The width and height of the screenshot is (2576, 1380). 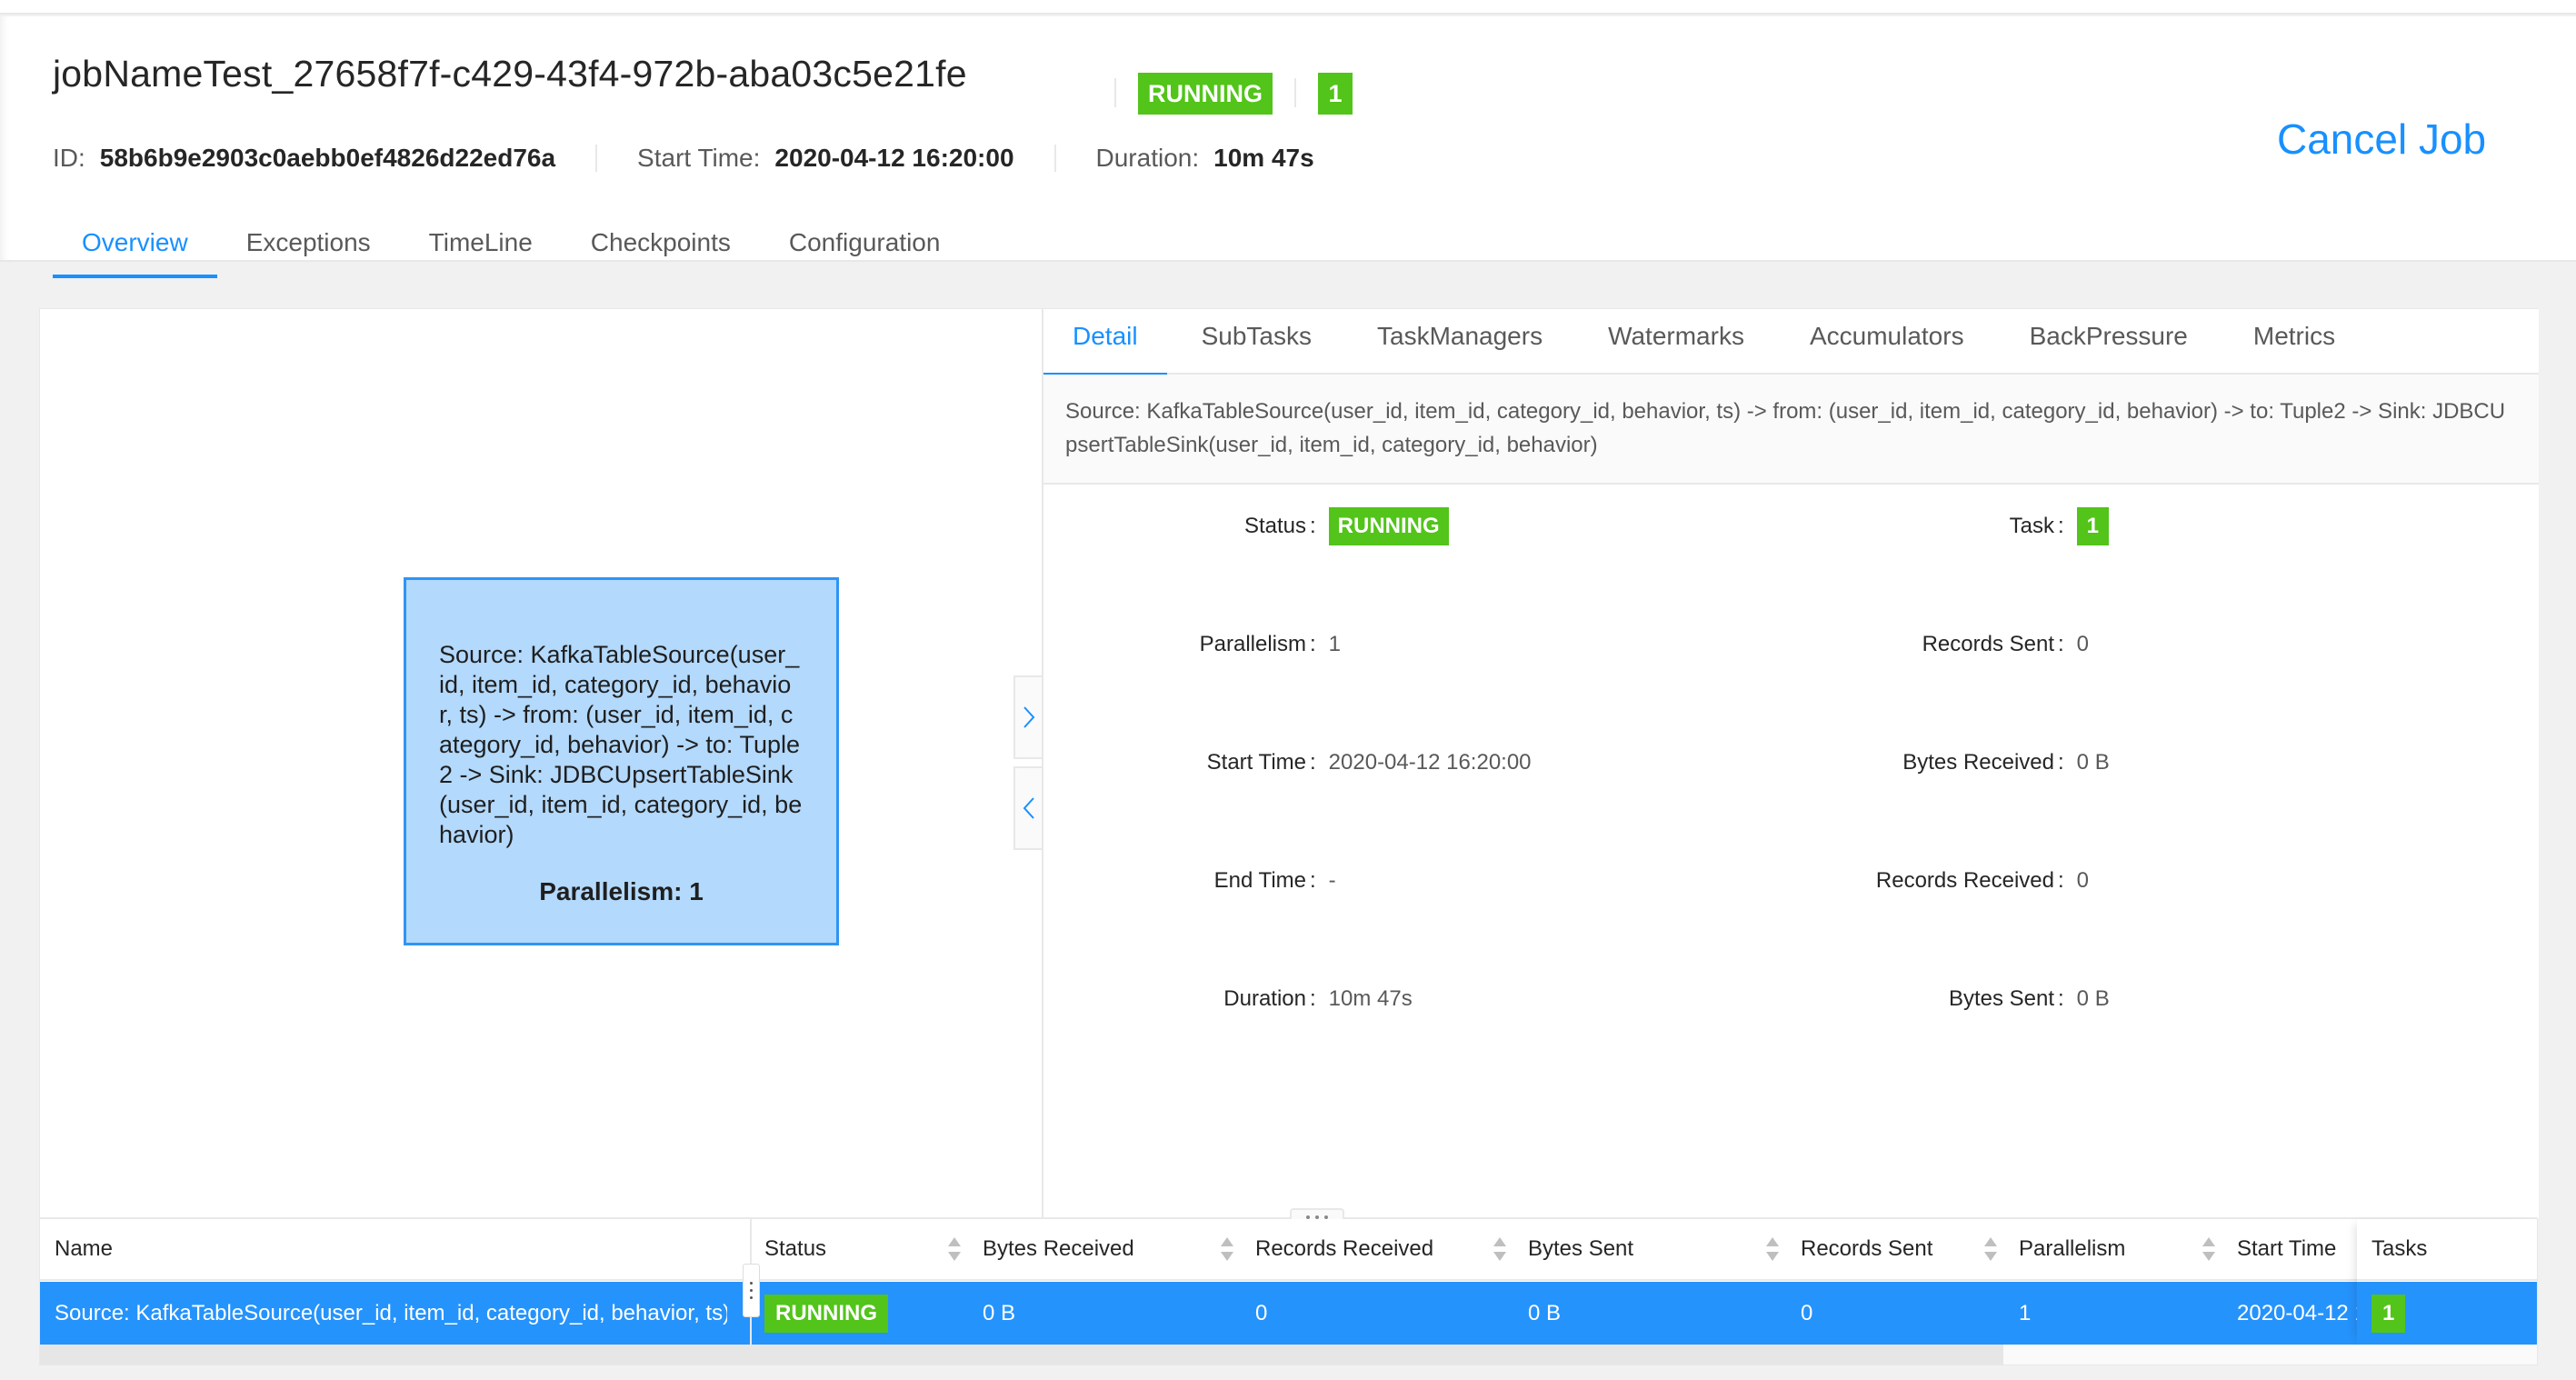 I want to click on graph-node-parallelism: Parallelism: 1, so click(x=621, y=891).